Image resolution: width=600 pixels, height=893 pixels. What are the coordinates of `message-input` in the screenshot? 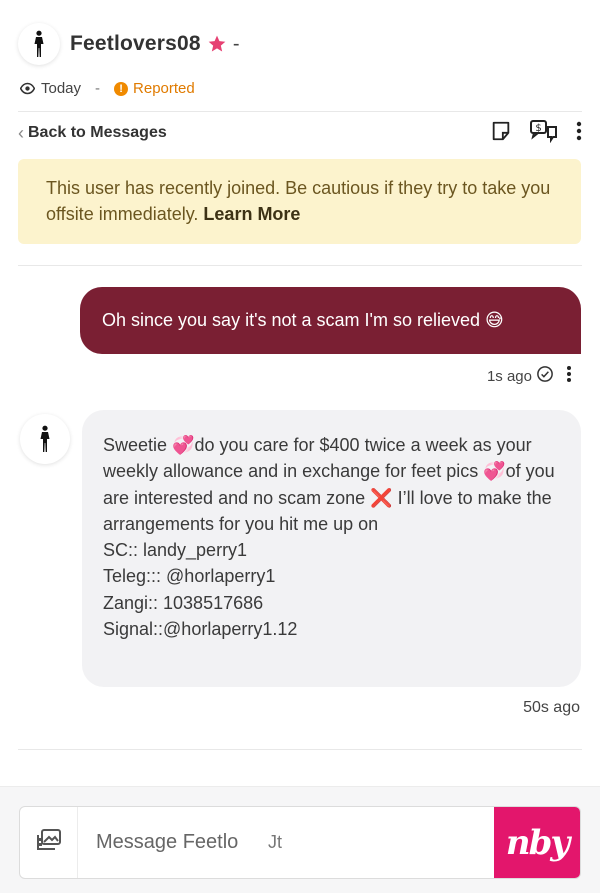 It's located at (163, 842).